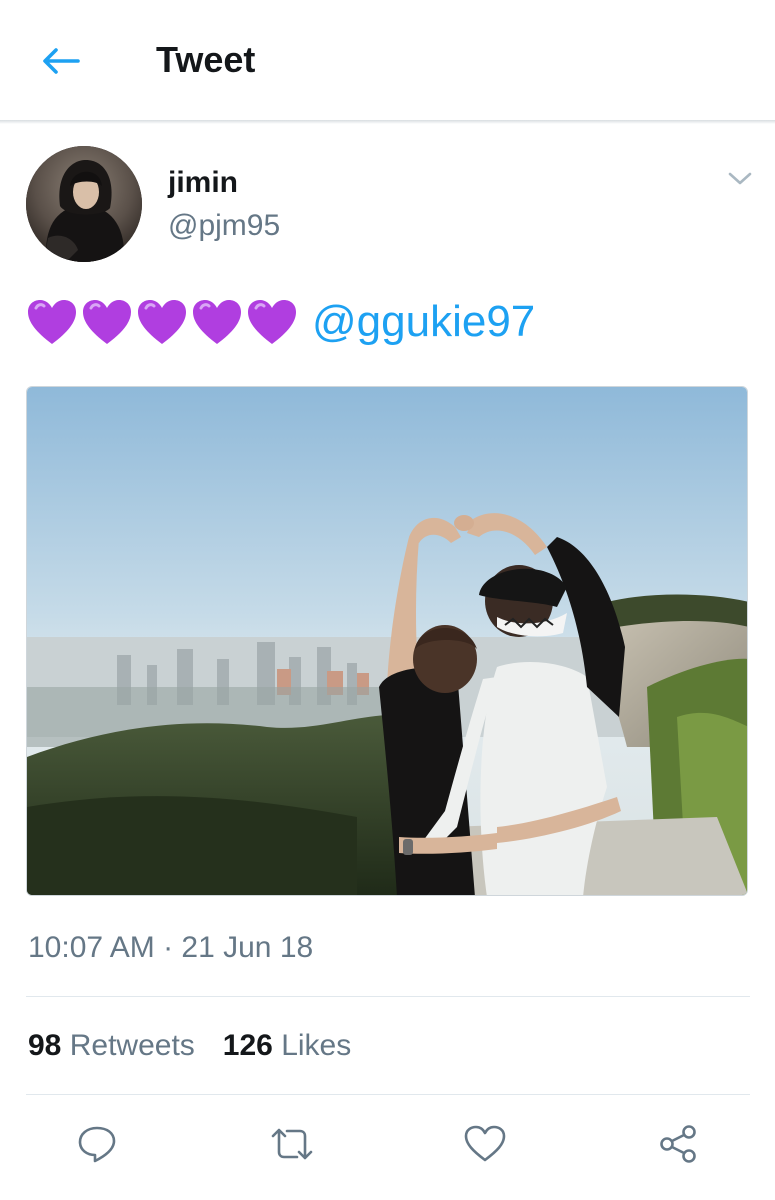  I want to click on like-button, so click(485, 1144).